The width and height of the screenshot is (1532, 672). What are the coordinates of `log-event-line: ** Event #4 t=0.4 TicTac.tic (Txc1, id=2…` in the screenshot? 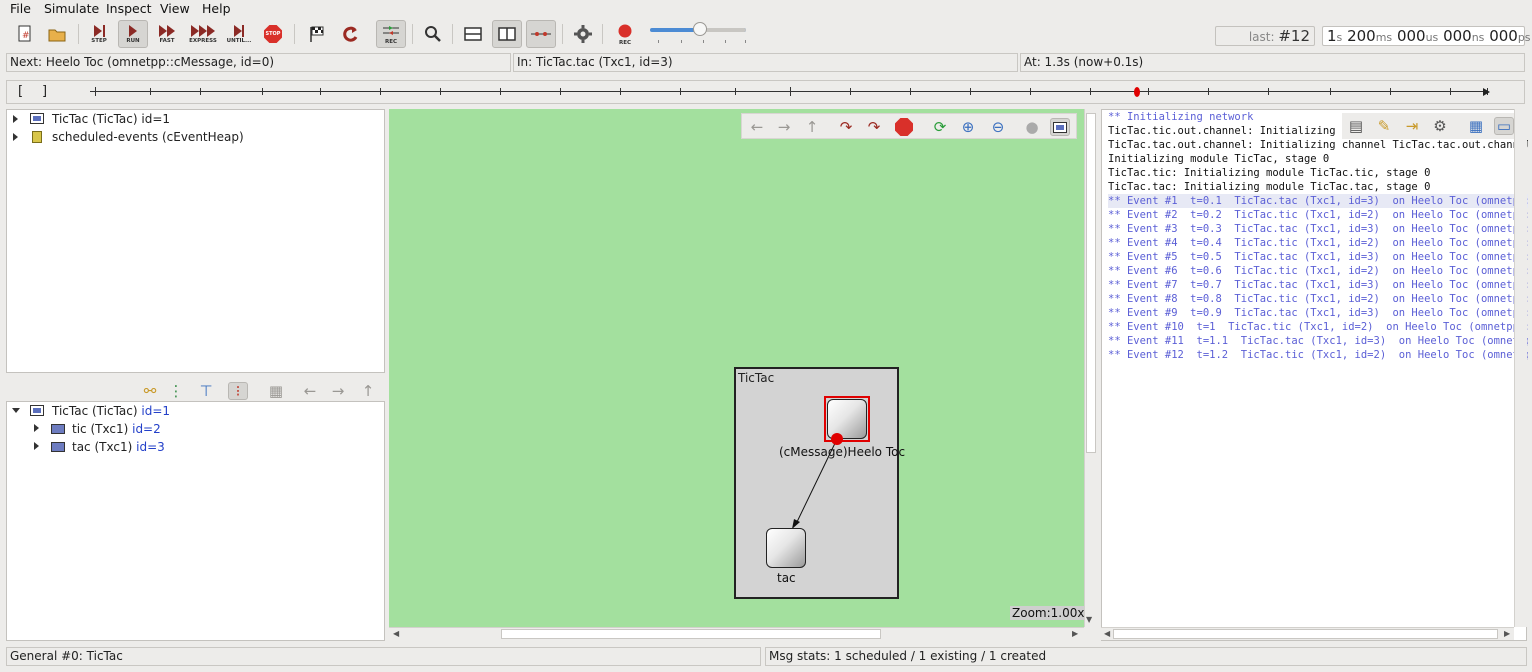 It's located at (1318, 243).